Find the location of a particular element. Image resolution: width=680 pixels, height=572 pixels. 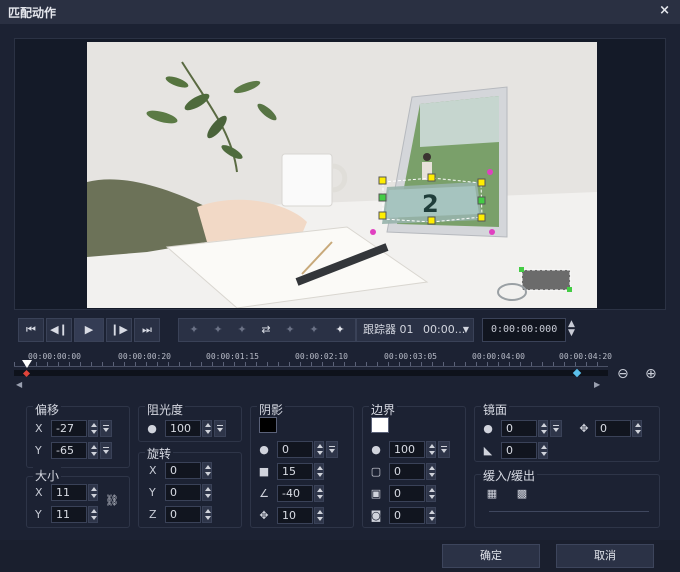

border-inset-stepper-icon is located at coordinates (431, 515).